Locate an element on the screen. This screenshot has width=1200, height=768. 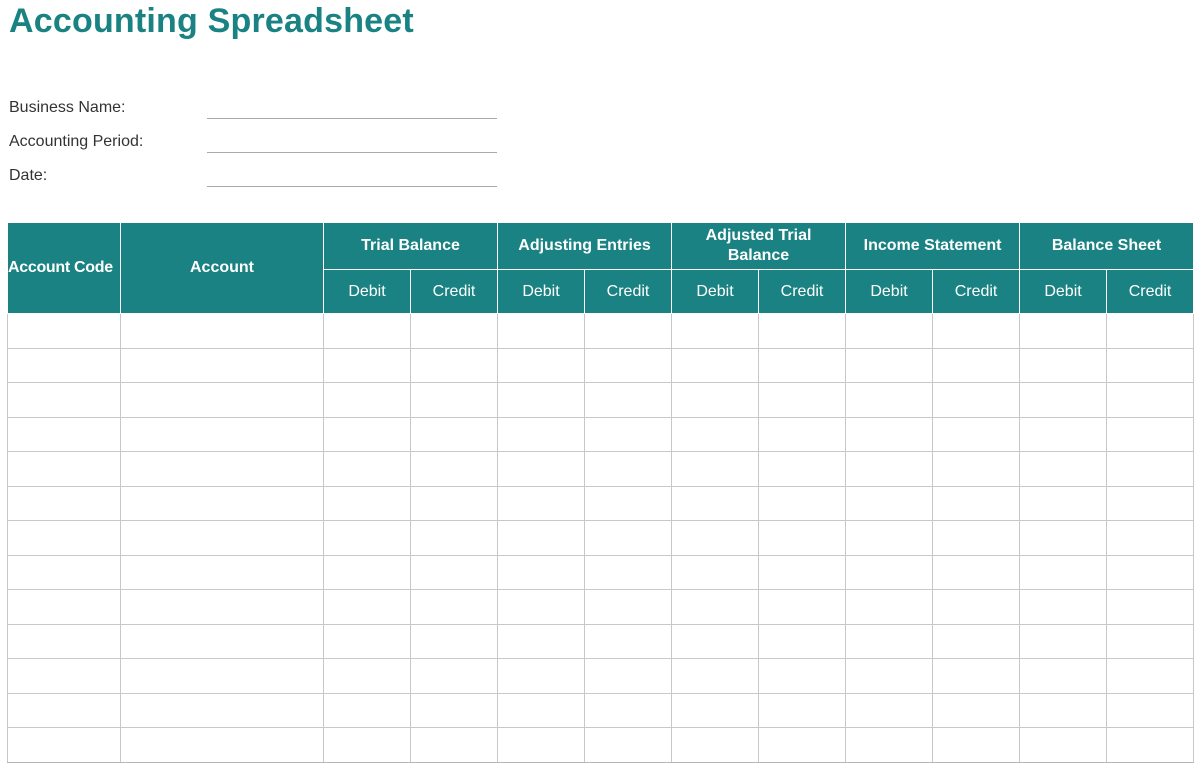
accounting-period-field is located at coordinates (352, 152).